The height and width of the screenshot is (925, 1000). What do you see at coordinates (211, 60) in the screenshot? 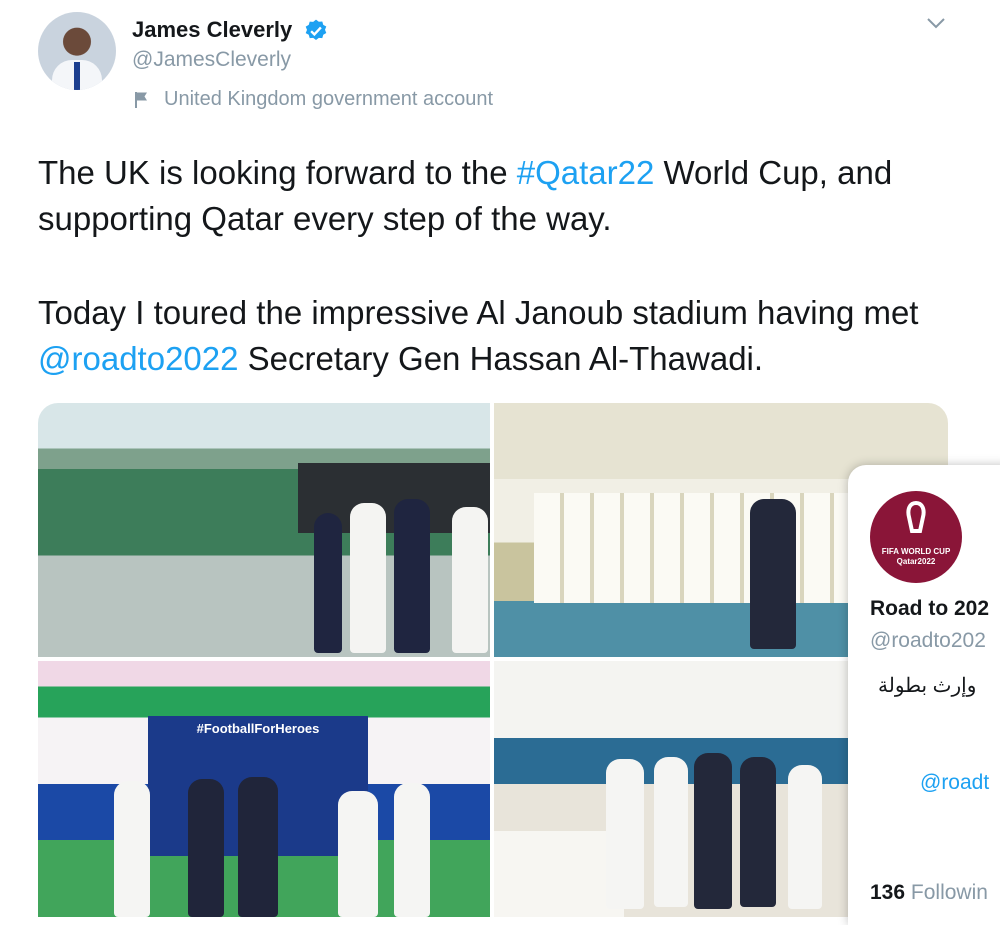
I see `author-handle: @JamesCleverly` at bounding box center [211, 60].